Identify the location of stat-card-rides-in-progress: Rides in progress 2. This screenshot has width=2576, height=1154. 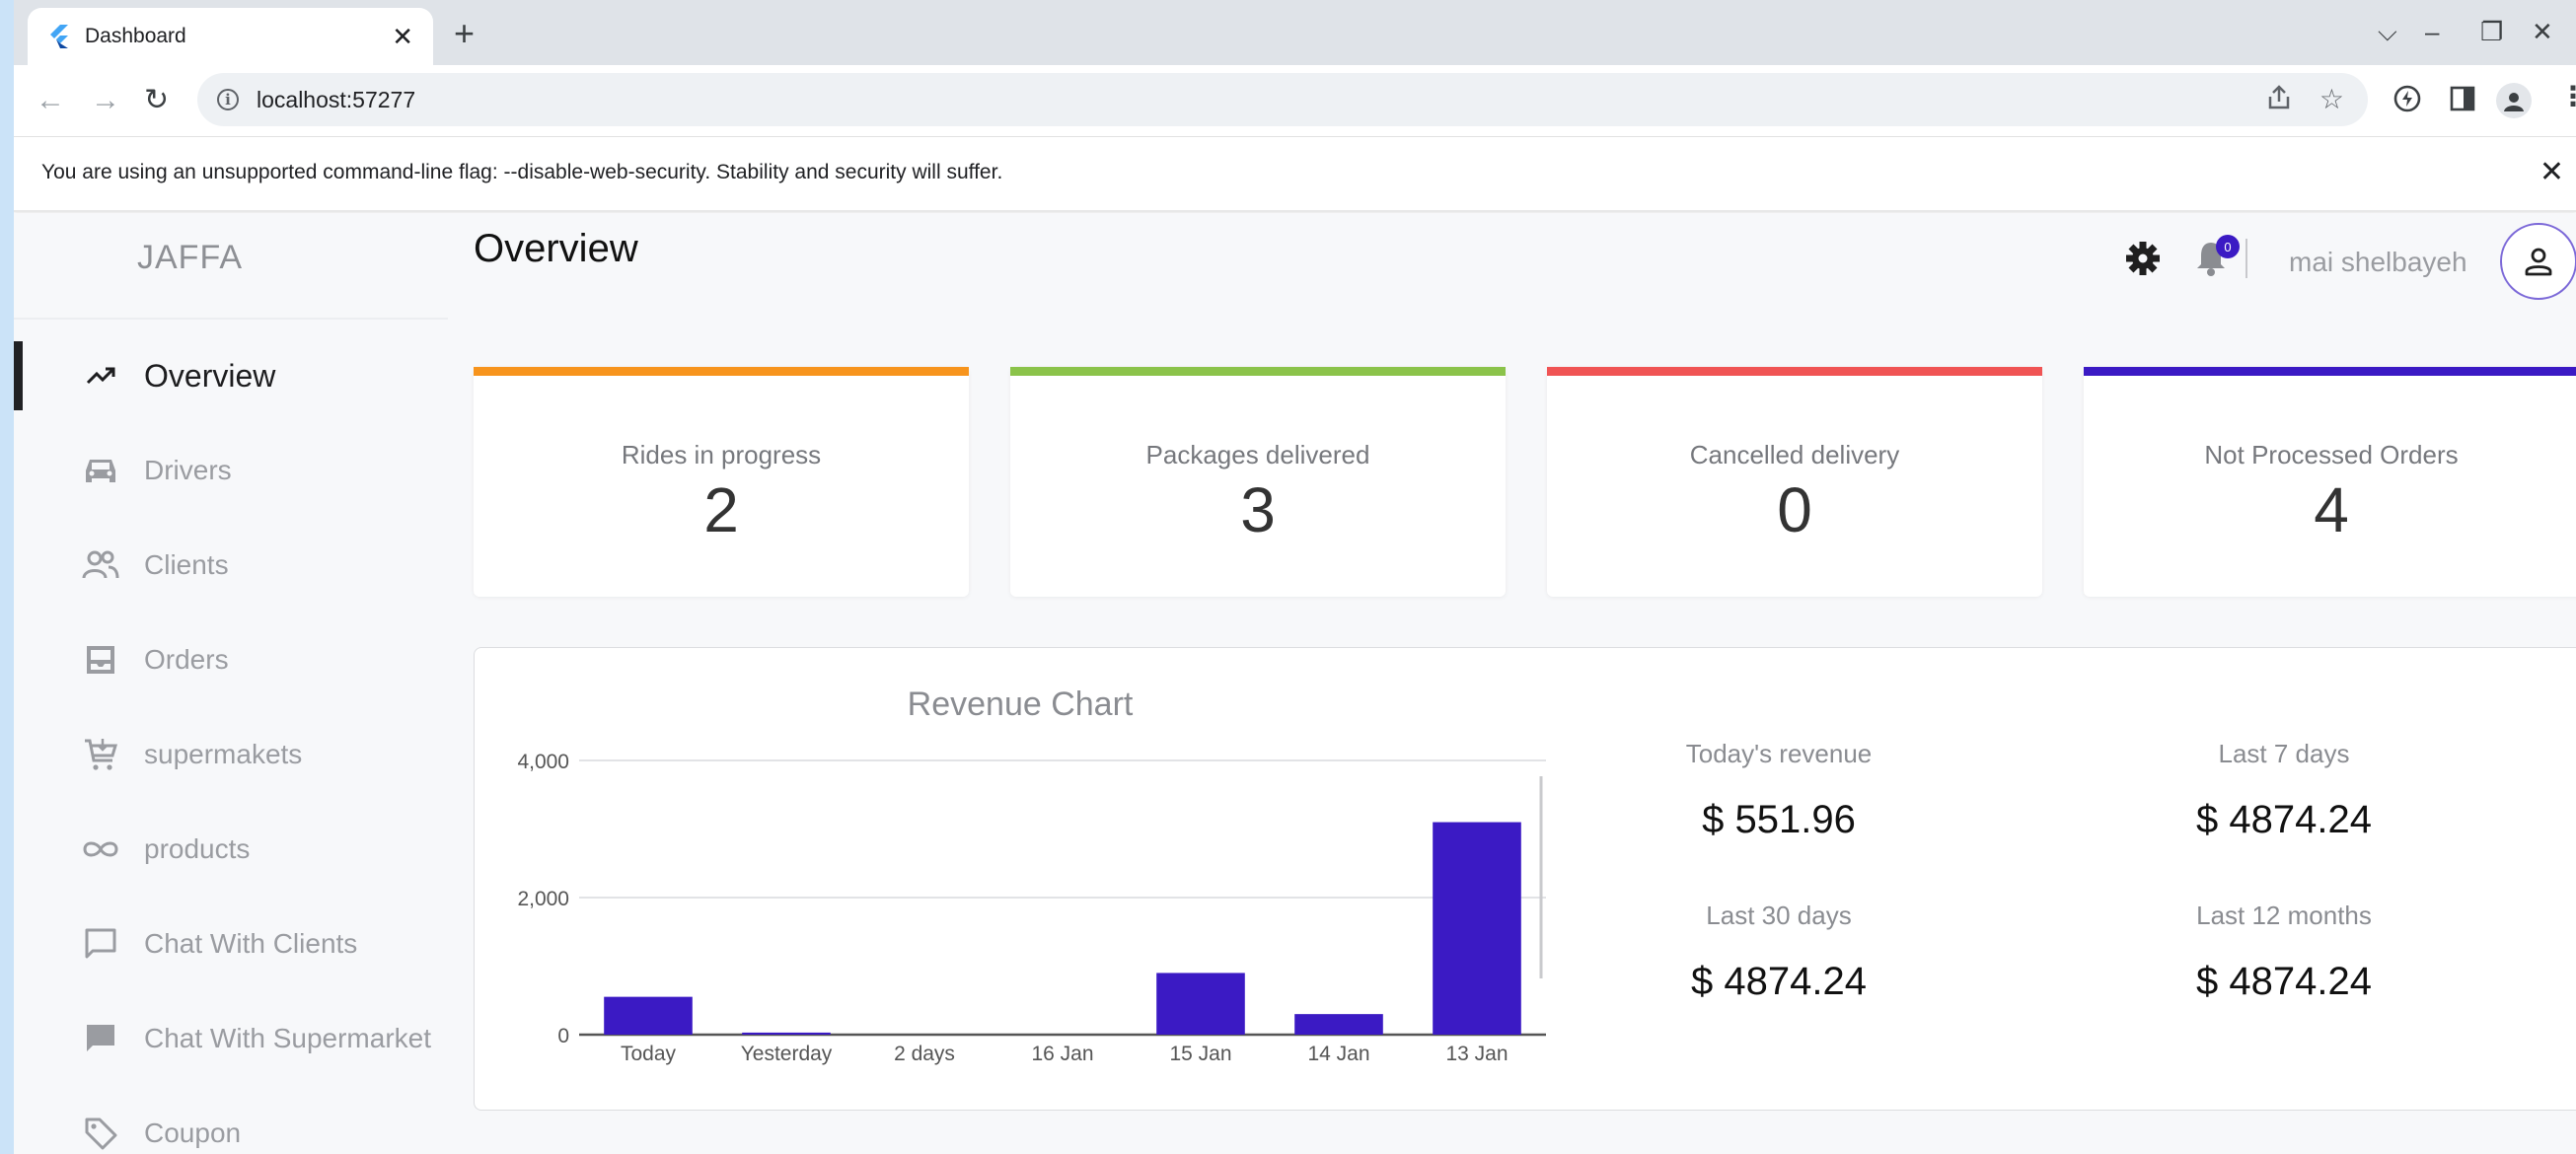
(721, 482).